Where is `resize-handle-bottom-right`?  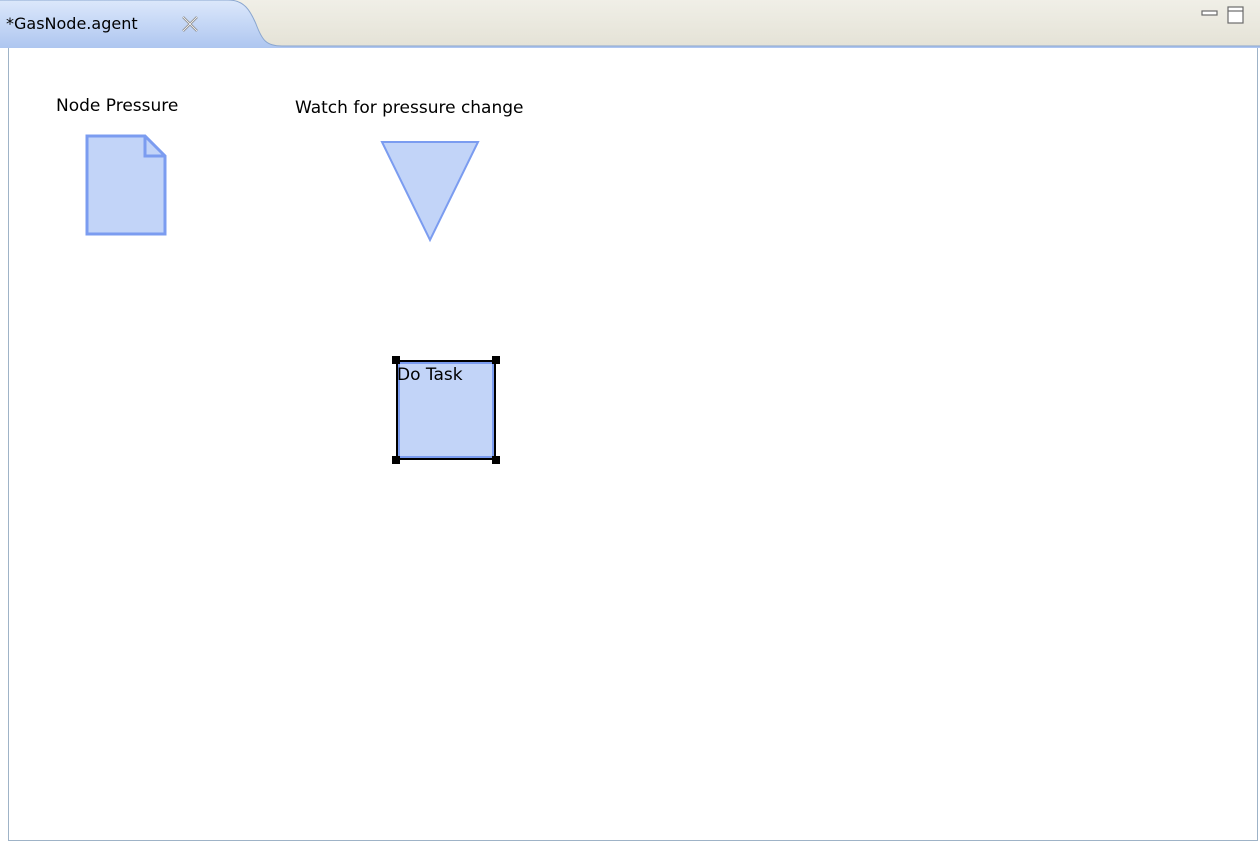 resize-handle-bottom-right is located at coordinates (496, 460).